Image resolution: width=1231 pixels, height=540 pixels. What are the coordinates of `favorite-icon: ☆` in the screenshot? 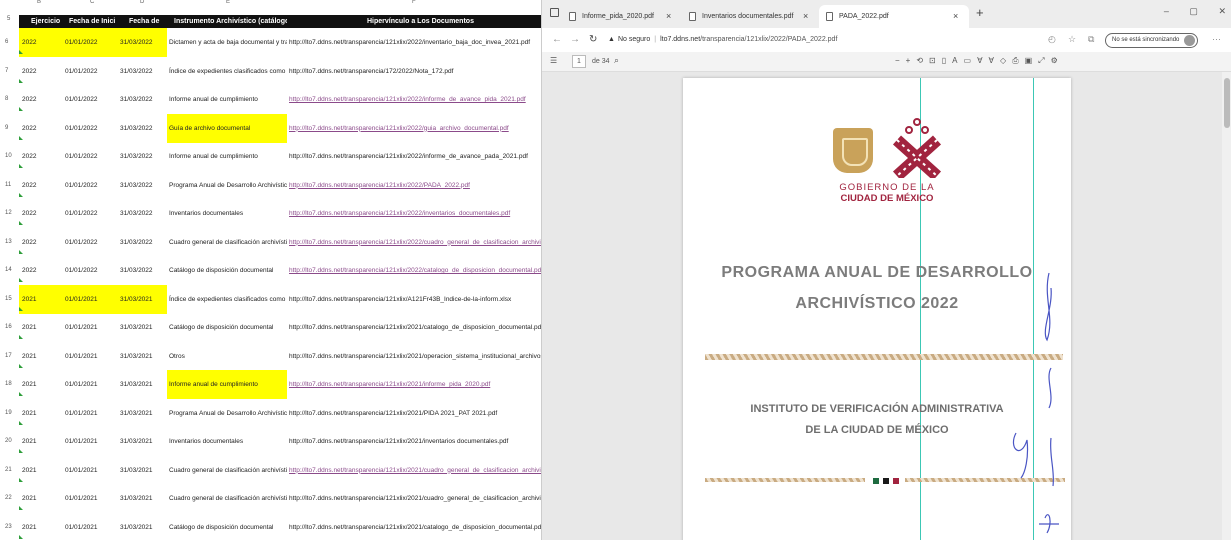 It's located at (1072, 39).